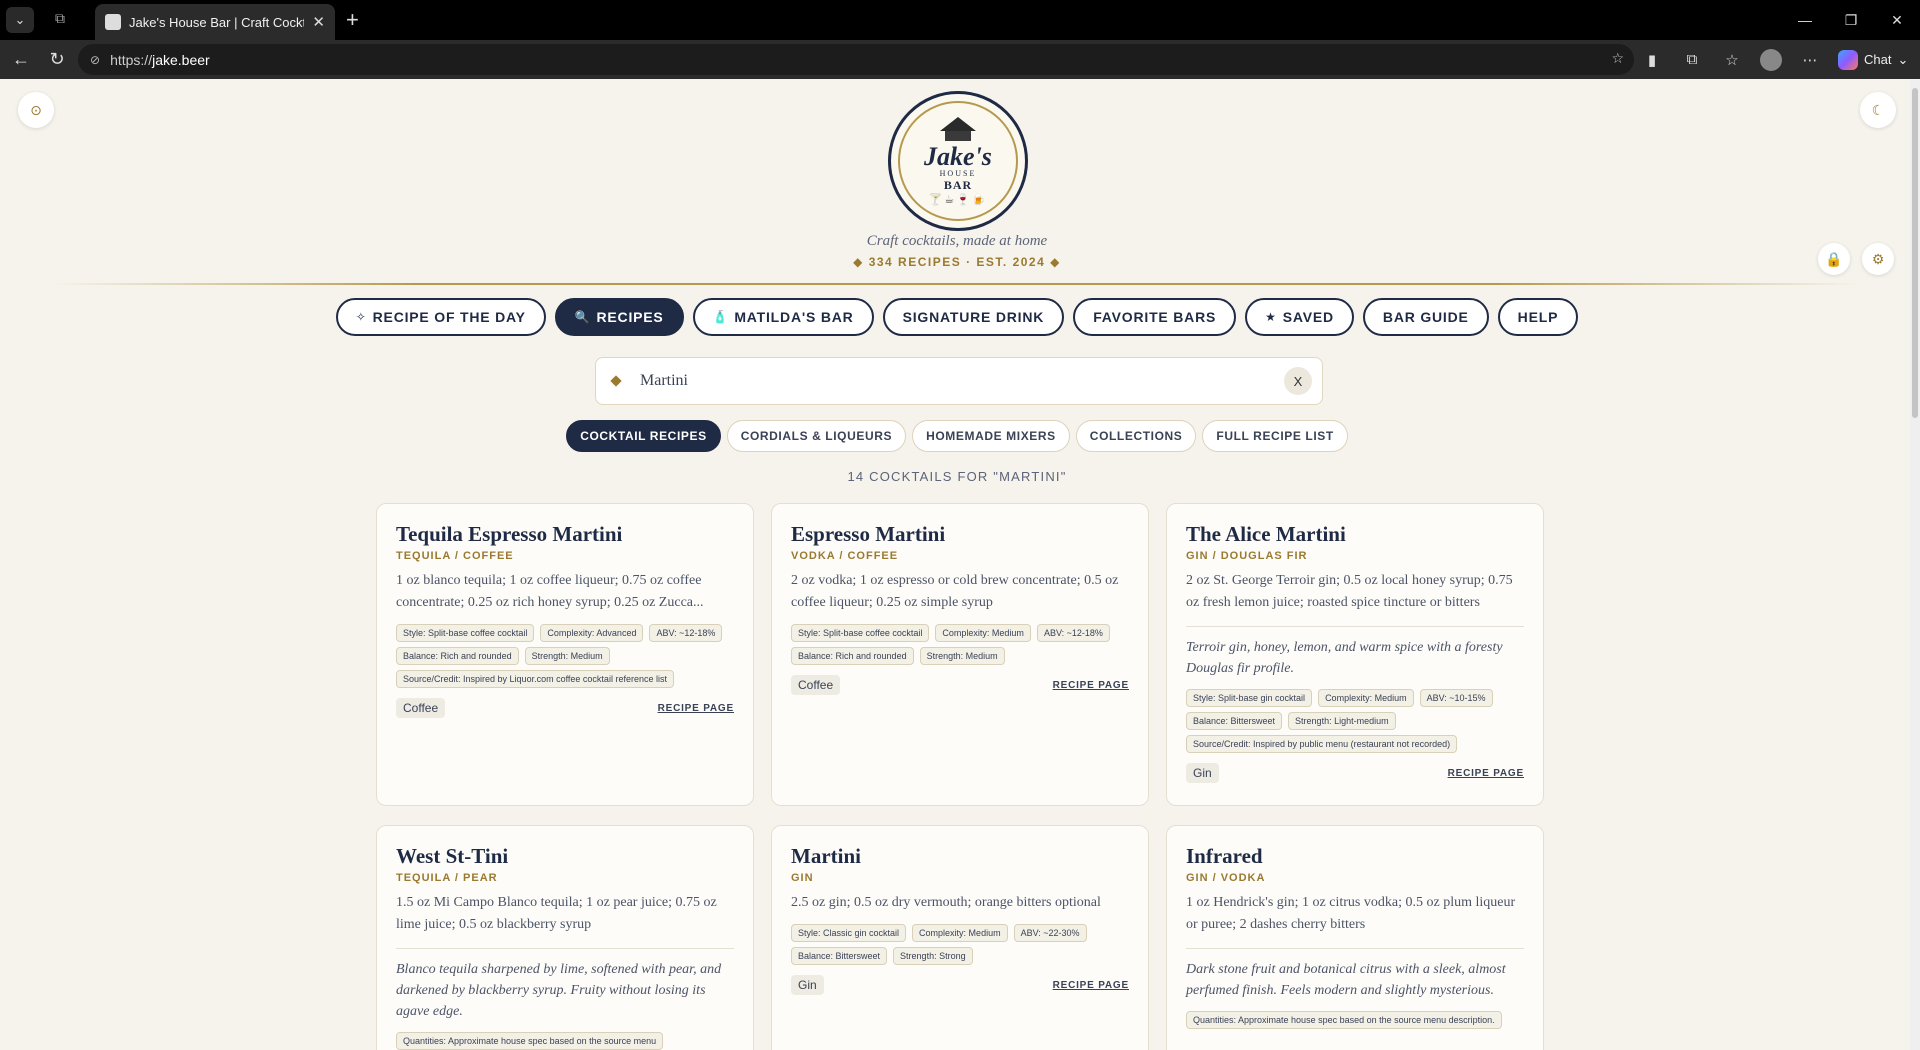 This screenshot has height=1050, width=1920. What do you see at coordinates (957, 284) in the screenshot?
I see `header-divider` at bounding box center [957, 284].